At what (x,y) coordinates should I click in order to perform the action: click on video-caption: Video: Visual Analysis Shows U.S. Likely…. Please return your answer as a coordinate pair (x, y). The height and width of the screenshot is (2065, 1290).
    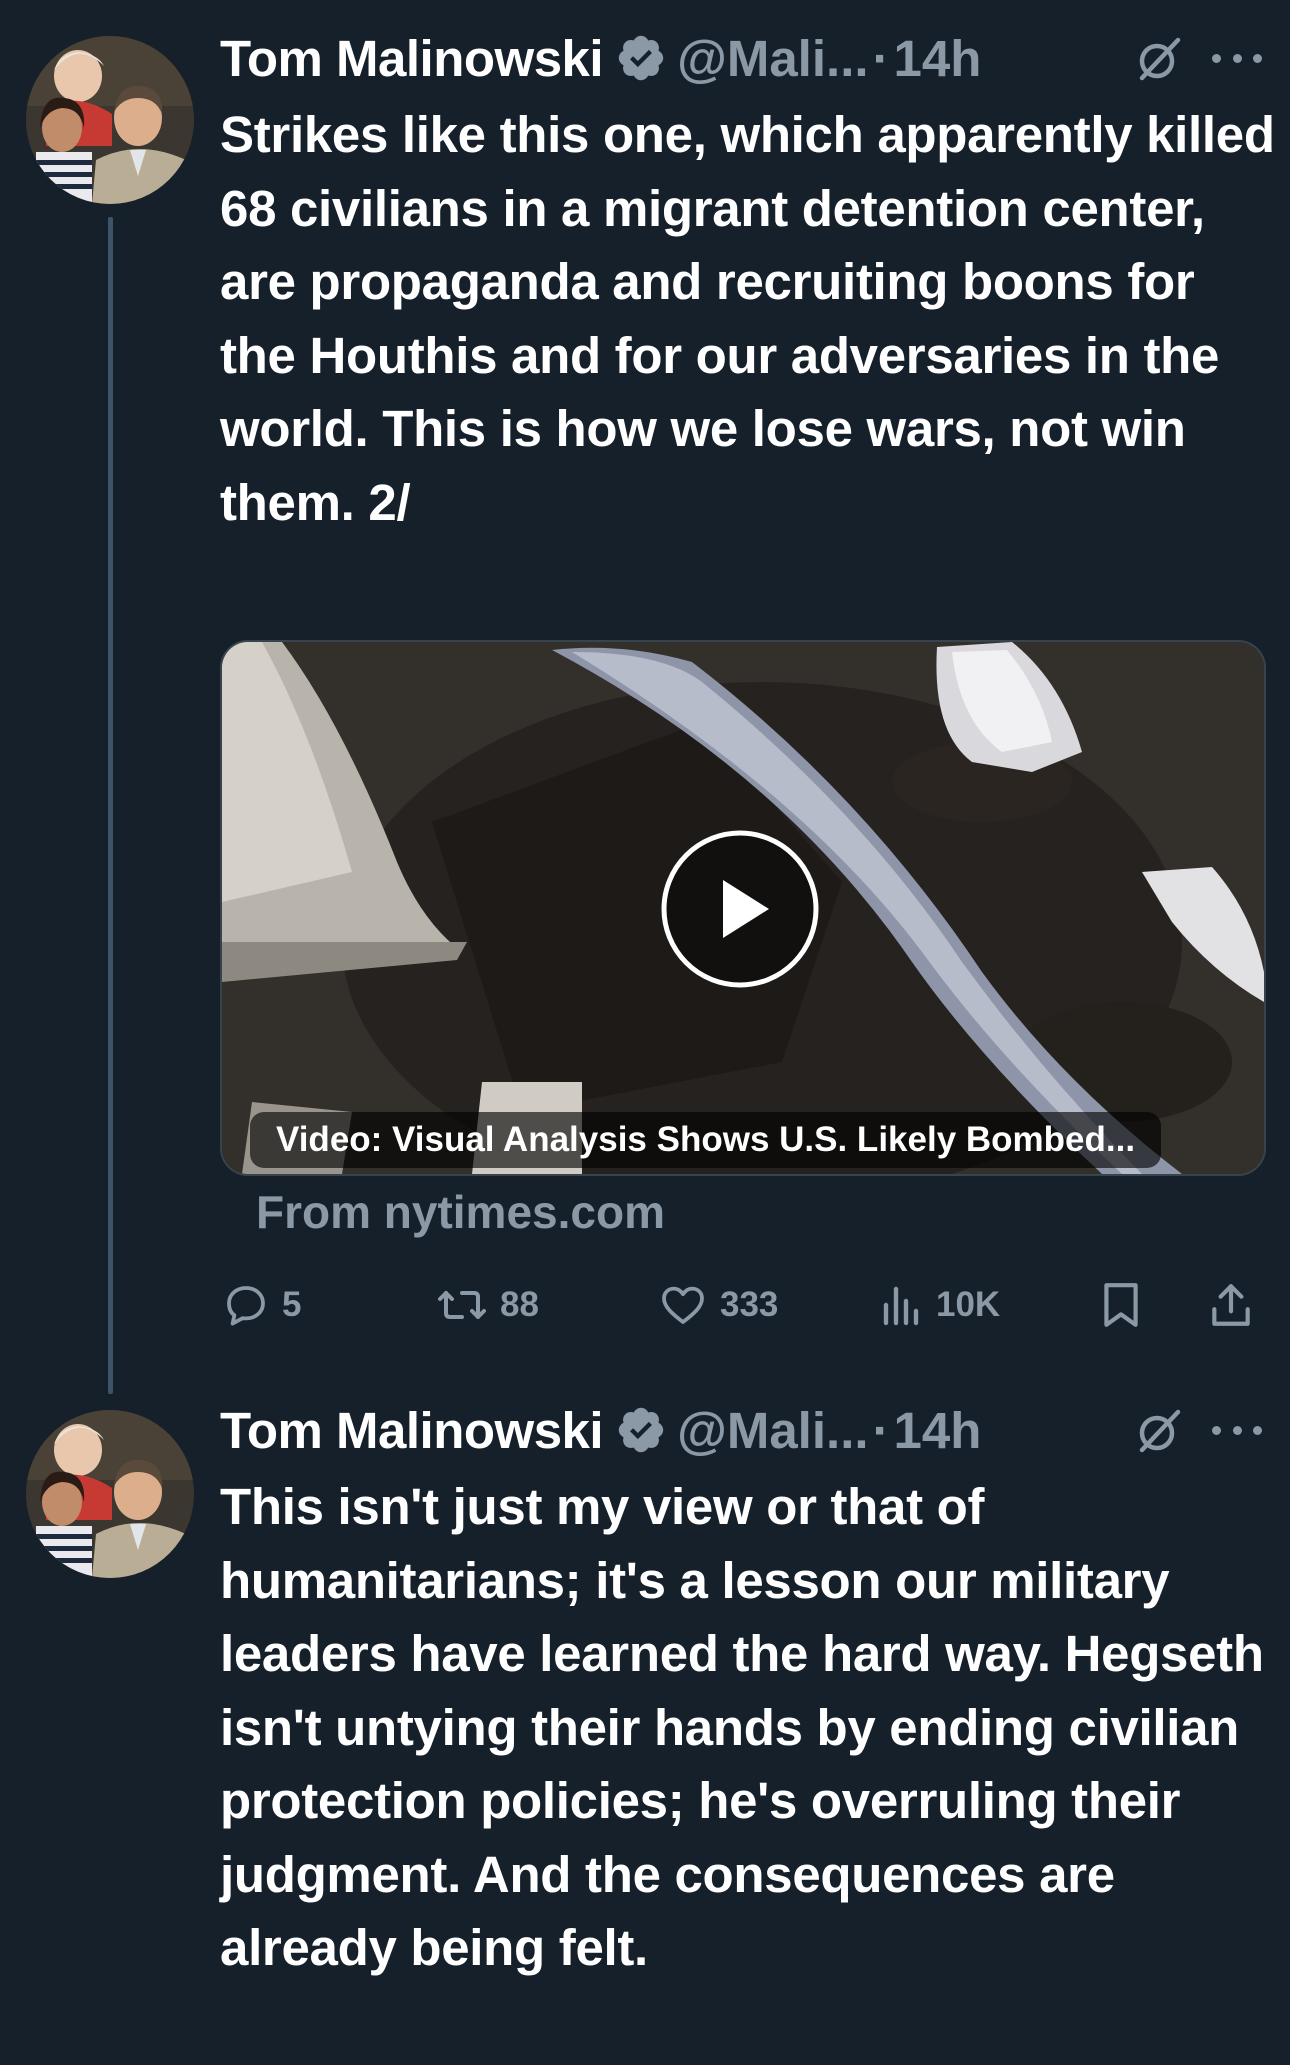
    Looking at the image, I should click on (706, 1140).